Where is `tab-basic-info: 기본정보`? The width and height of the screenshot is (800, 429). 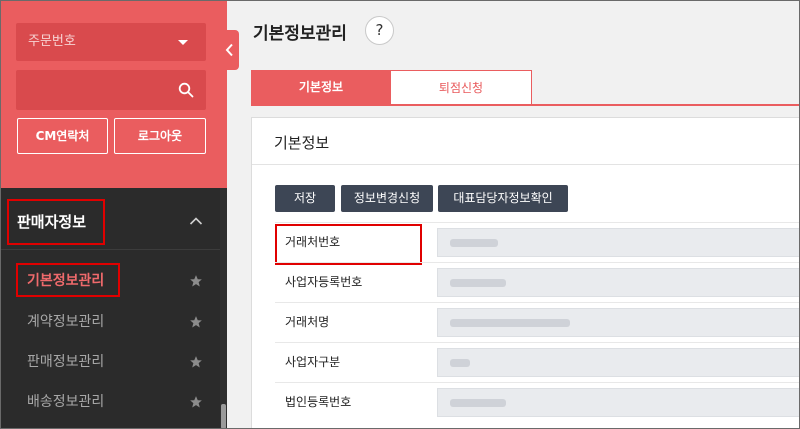 tab-basic-info: 기본정보 is located at coordinates (321, 87).